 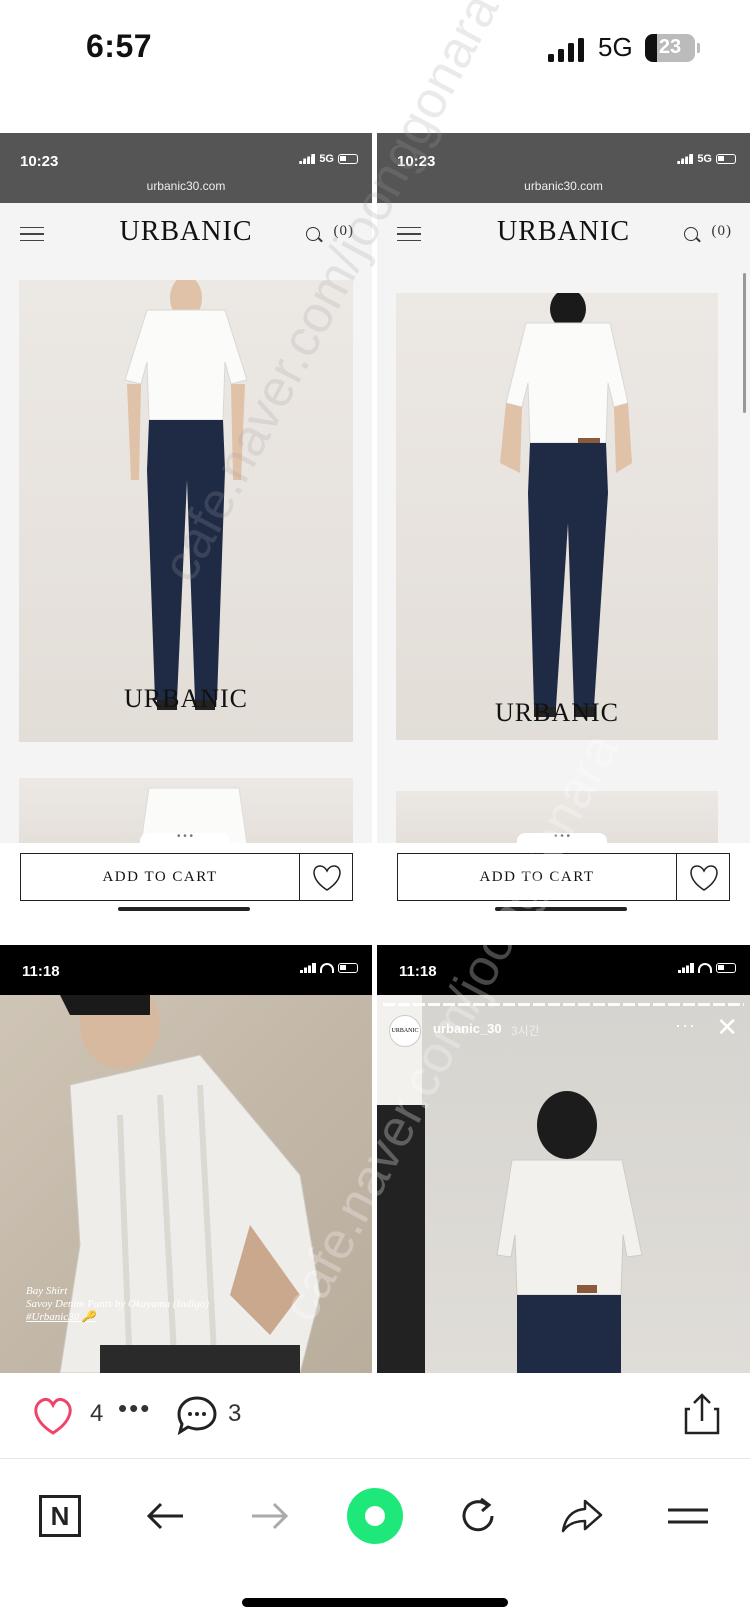 I want to click on forward-share-icon, so click(x=582, y=1516).